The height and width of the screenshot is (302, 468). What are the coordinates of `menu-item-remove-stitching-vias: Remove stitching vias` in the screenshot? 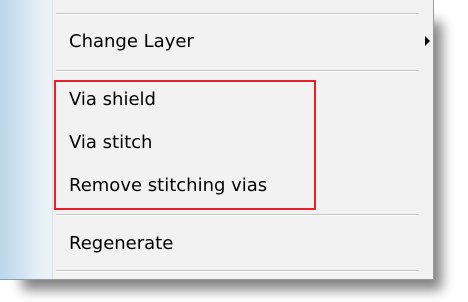 It's located at (168, 186).